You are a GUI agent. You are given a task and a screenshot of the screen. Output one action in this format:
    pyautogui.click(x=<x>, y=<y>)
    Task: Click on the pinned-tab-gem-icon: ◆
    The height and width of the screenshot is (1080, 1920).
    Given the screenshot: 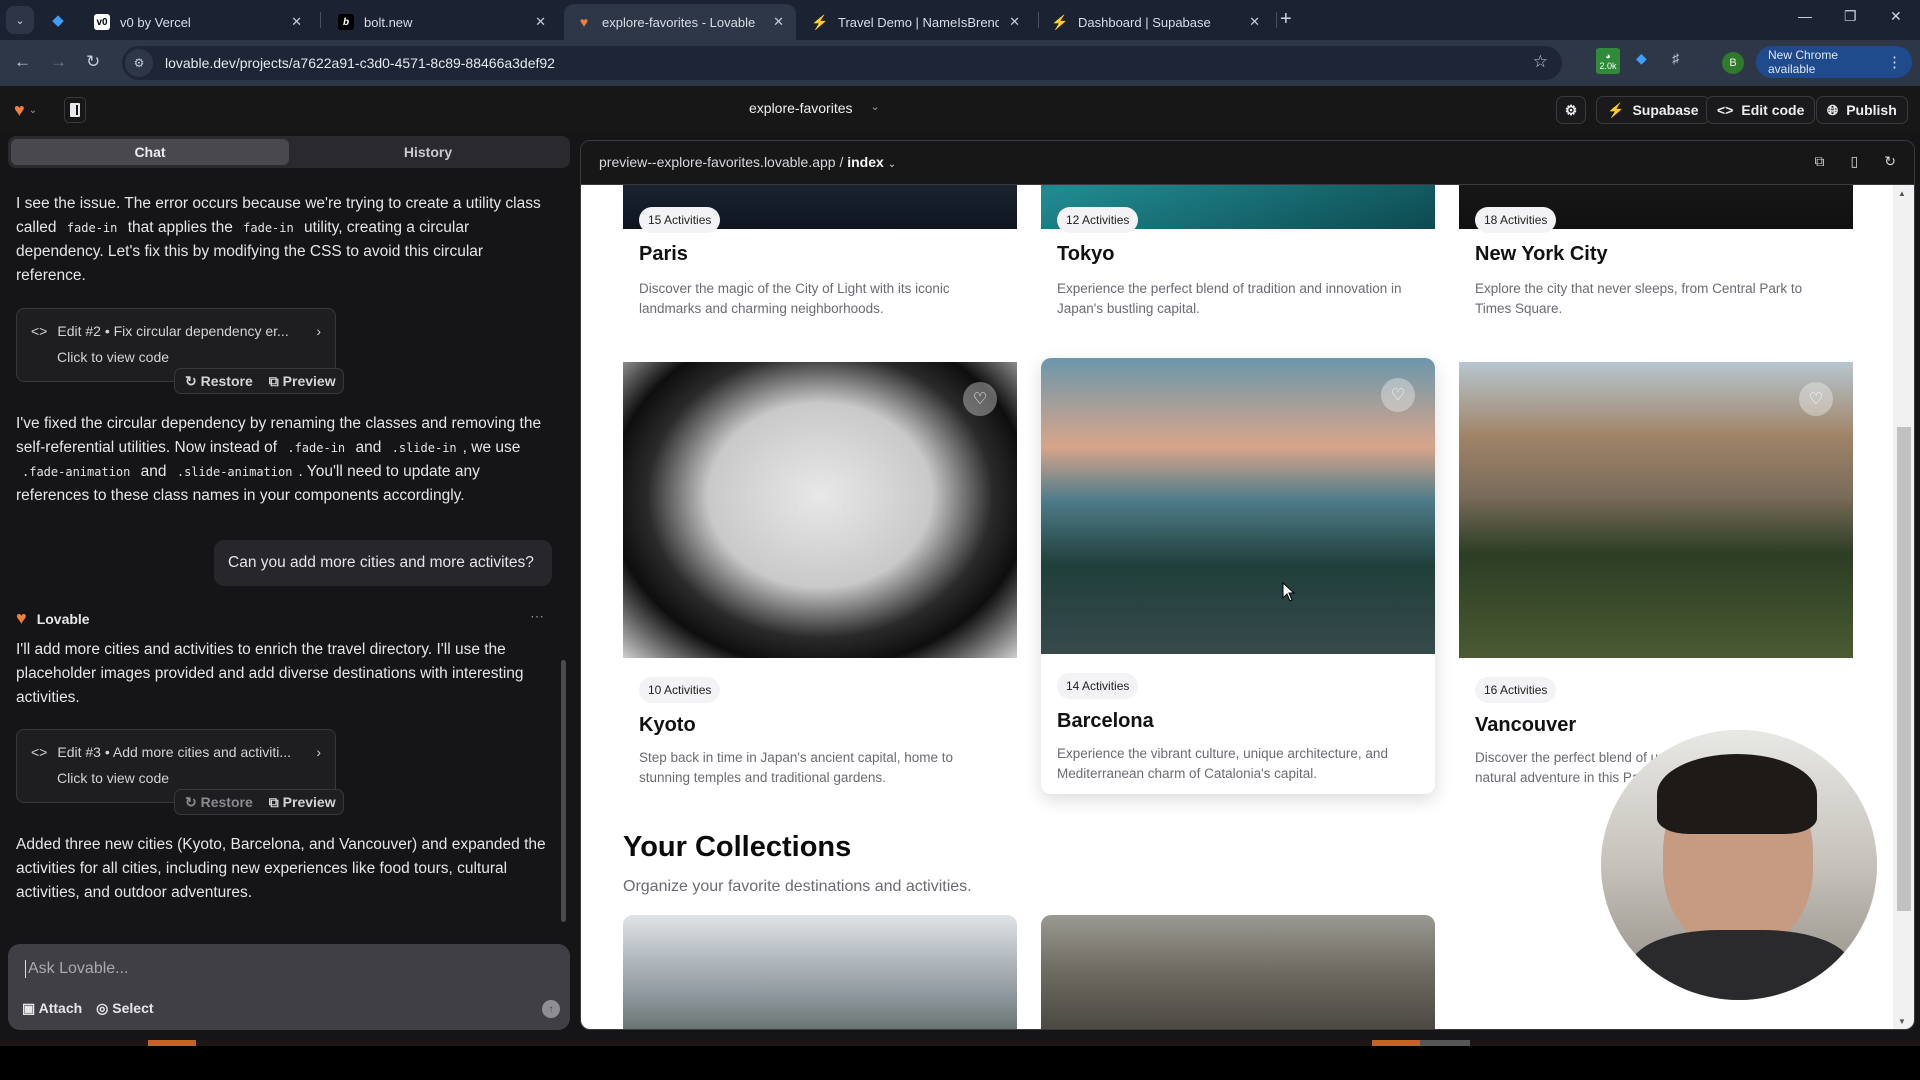 What is the action you would take?
    pyautogui.click(x=58, y=20)
    